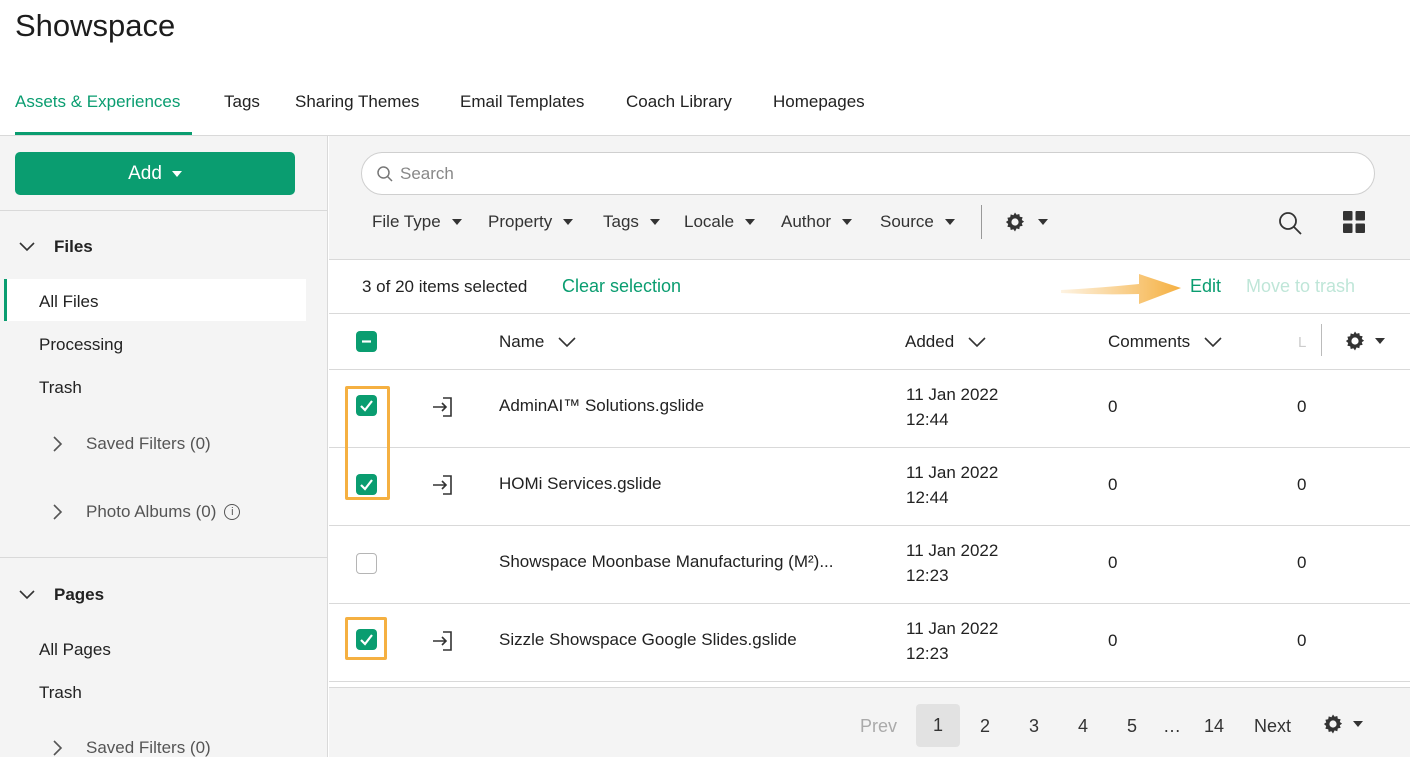  Describe the element at coordinates (1165, 342) in the screenshot. I see `column-comments-header: Comments` at that location.